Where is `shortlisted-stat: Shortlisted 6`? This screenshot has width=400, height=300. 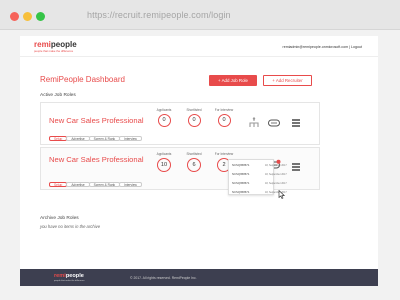 shortlisted-stat: Shortlisted 6 is located at coordinates (194, 162).